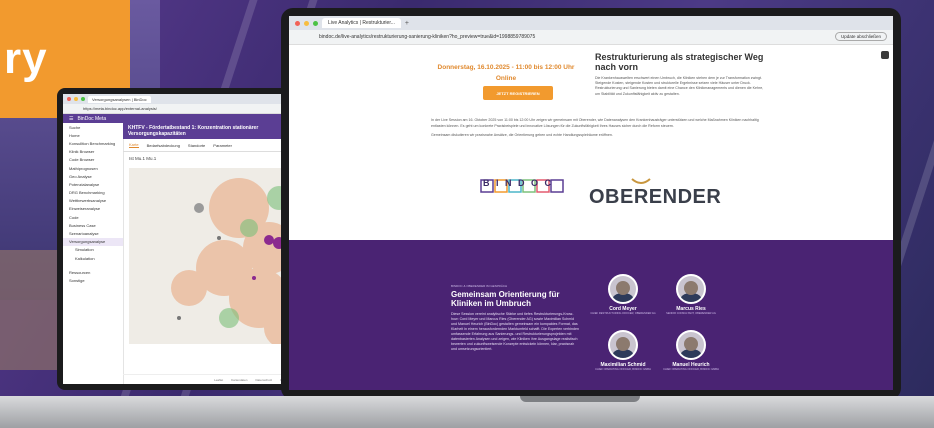  Describe the element at coordinates (142, 158) in the screenshot. I see `map-legend: Ist Mu.1 Mu.1` at that location.